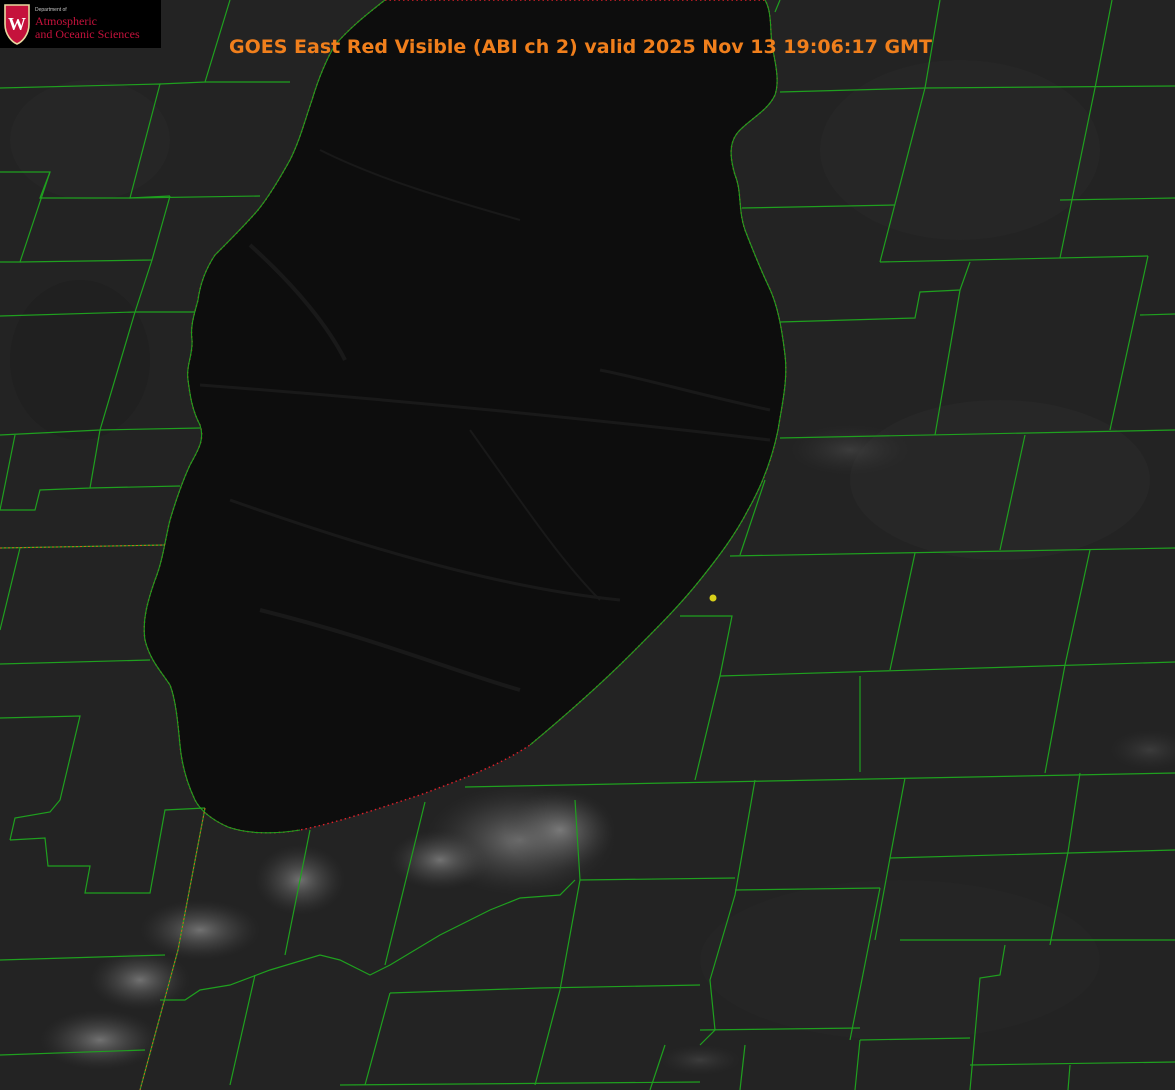 The width and height of the screenshot is (1175, 1090). Describe the element at coordinates (87, 34) in the screenshot. I see `logo-line-2: and Oceanic Sciences` at that location.